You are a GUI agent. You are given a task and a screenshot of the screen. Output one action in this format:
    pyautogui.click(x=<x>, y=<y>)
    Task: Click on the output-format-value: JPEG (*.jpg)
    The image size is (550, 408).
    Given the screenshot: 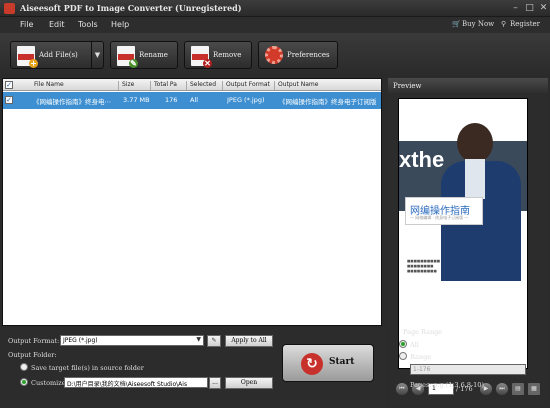 What is the action you would take?
    pyautogui.click(x=80, y=340)
    